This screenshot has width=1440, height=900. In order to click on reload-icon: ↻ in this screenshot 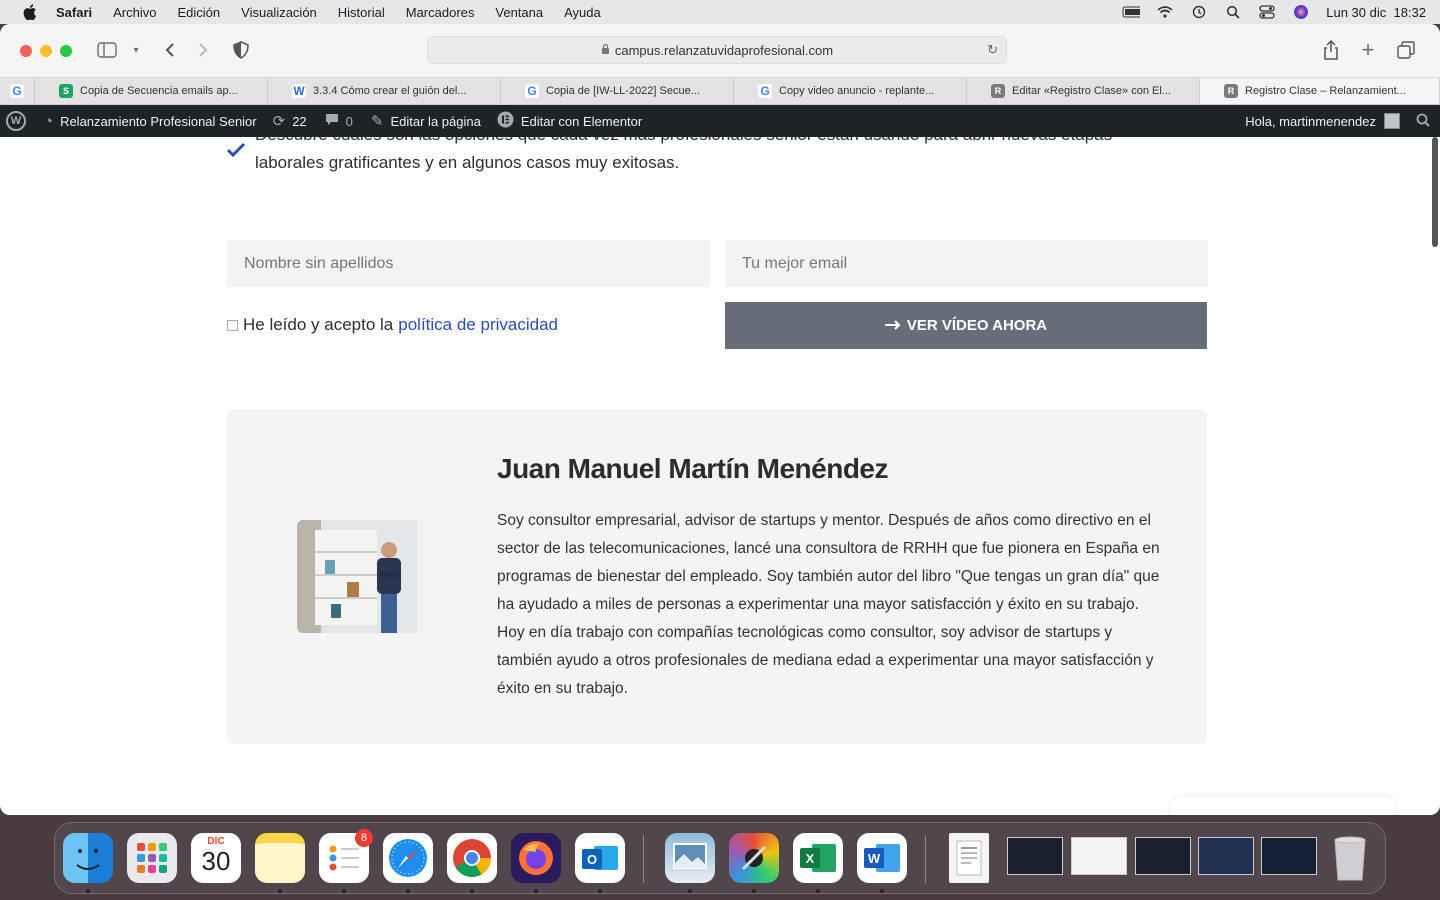, I will do `click(992, 50)`.